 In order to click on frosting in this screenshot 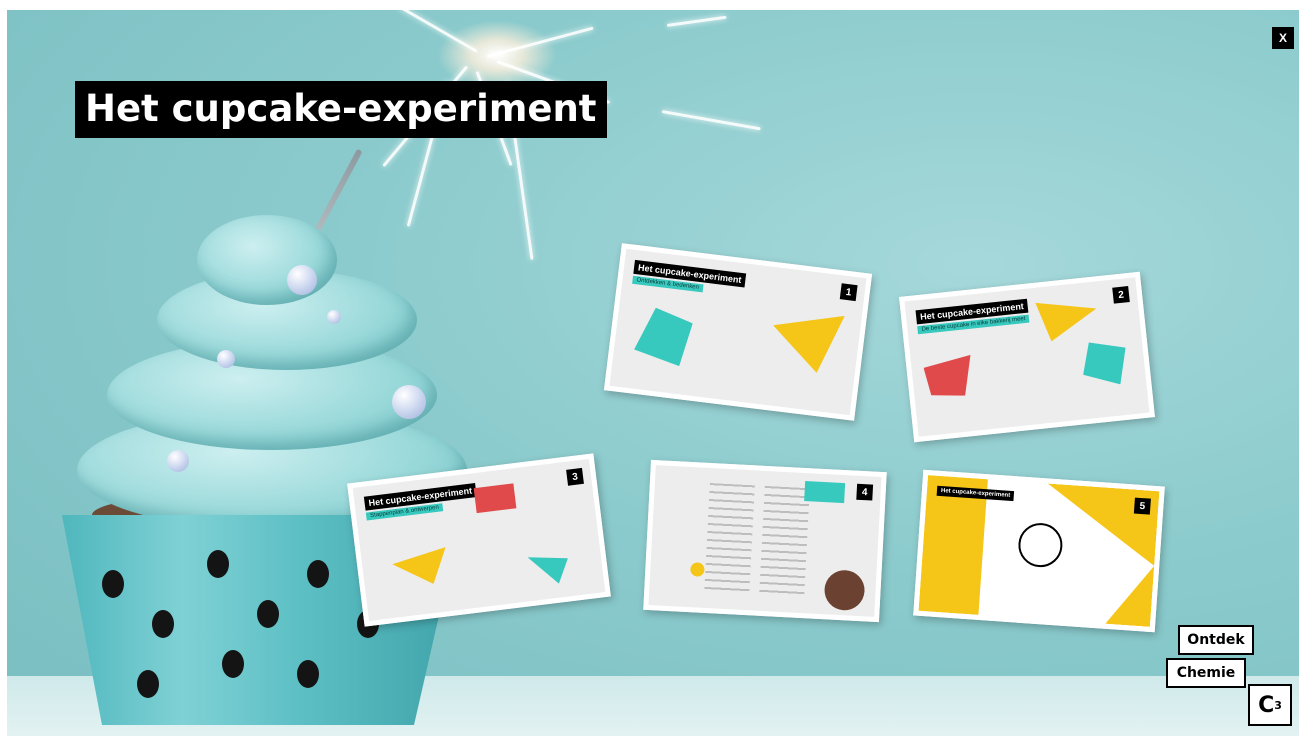, I will do `click(267, 260)`.